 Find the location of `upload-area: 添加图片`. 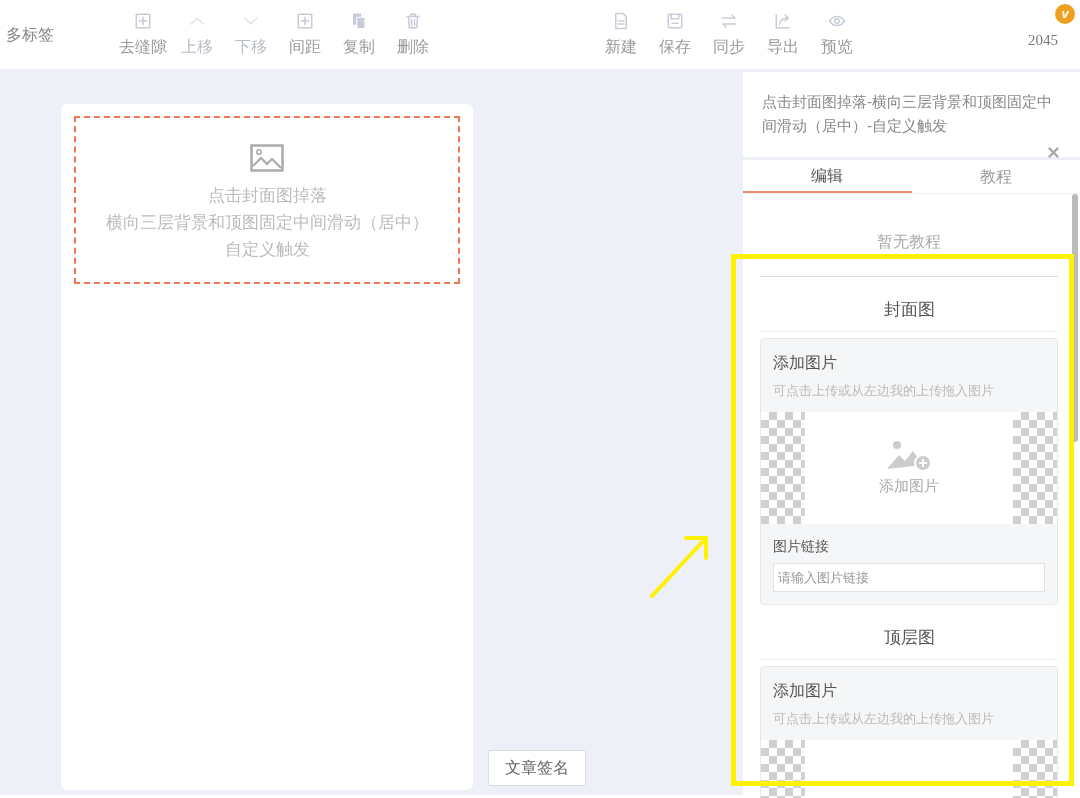

upload-area: 添加图片 is located at coordinates (909, 468).